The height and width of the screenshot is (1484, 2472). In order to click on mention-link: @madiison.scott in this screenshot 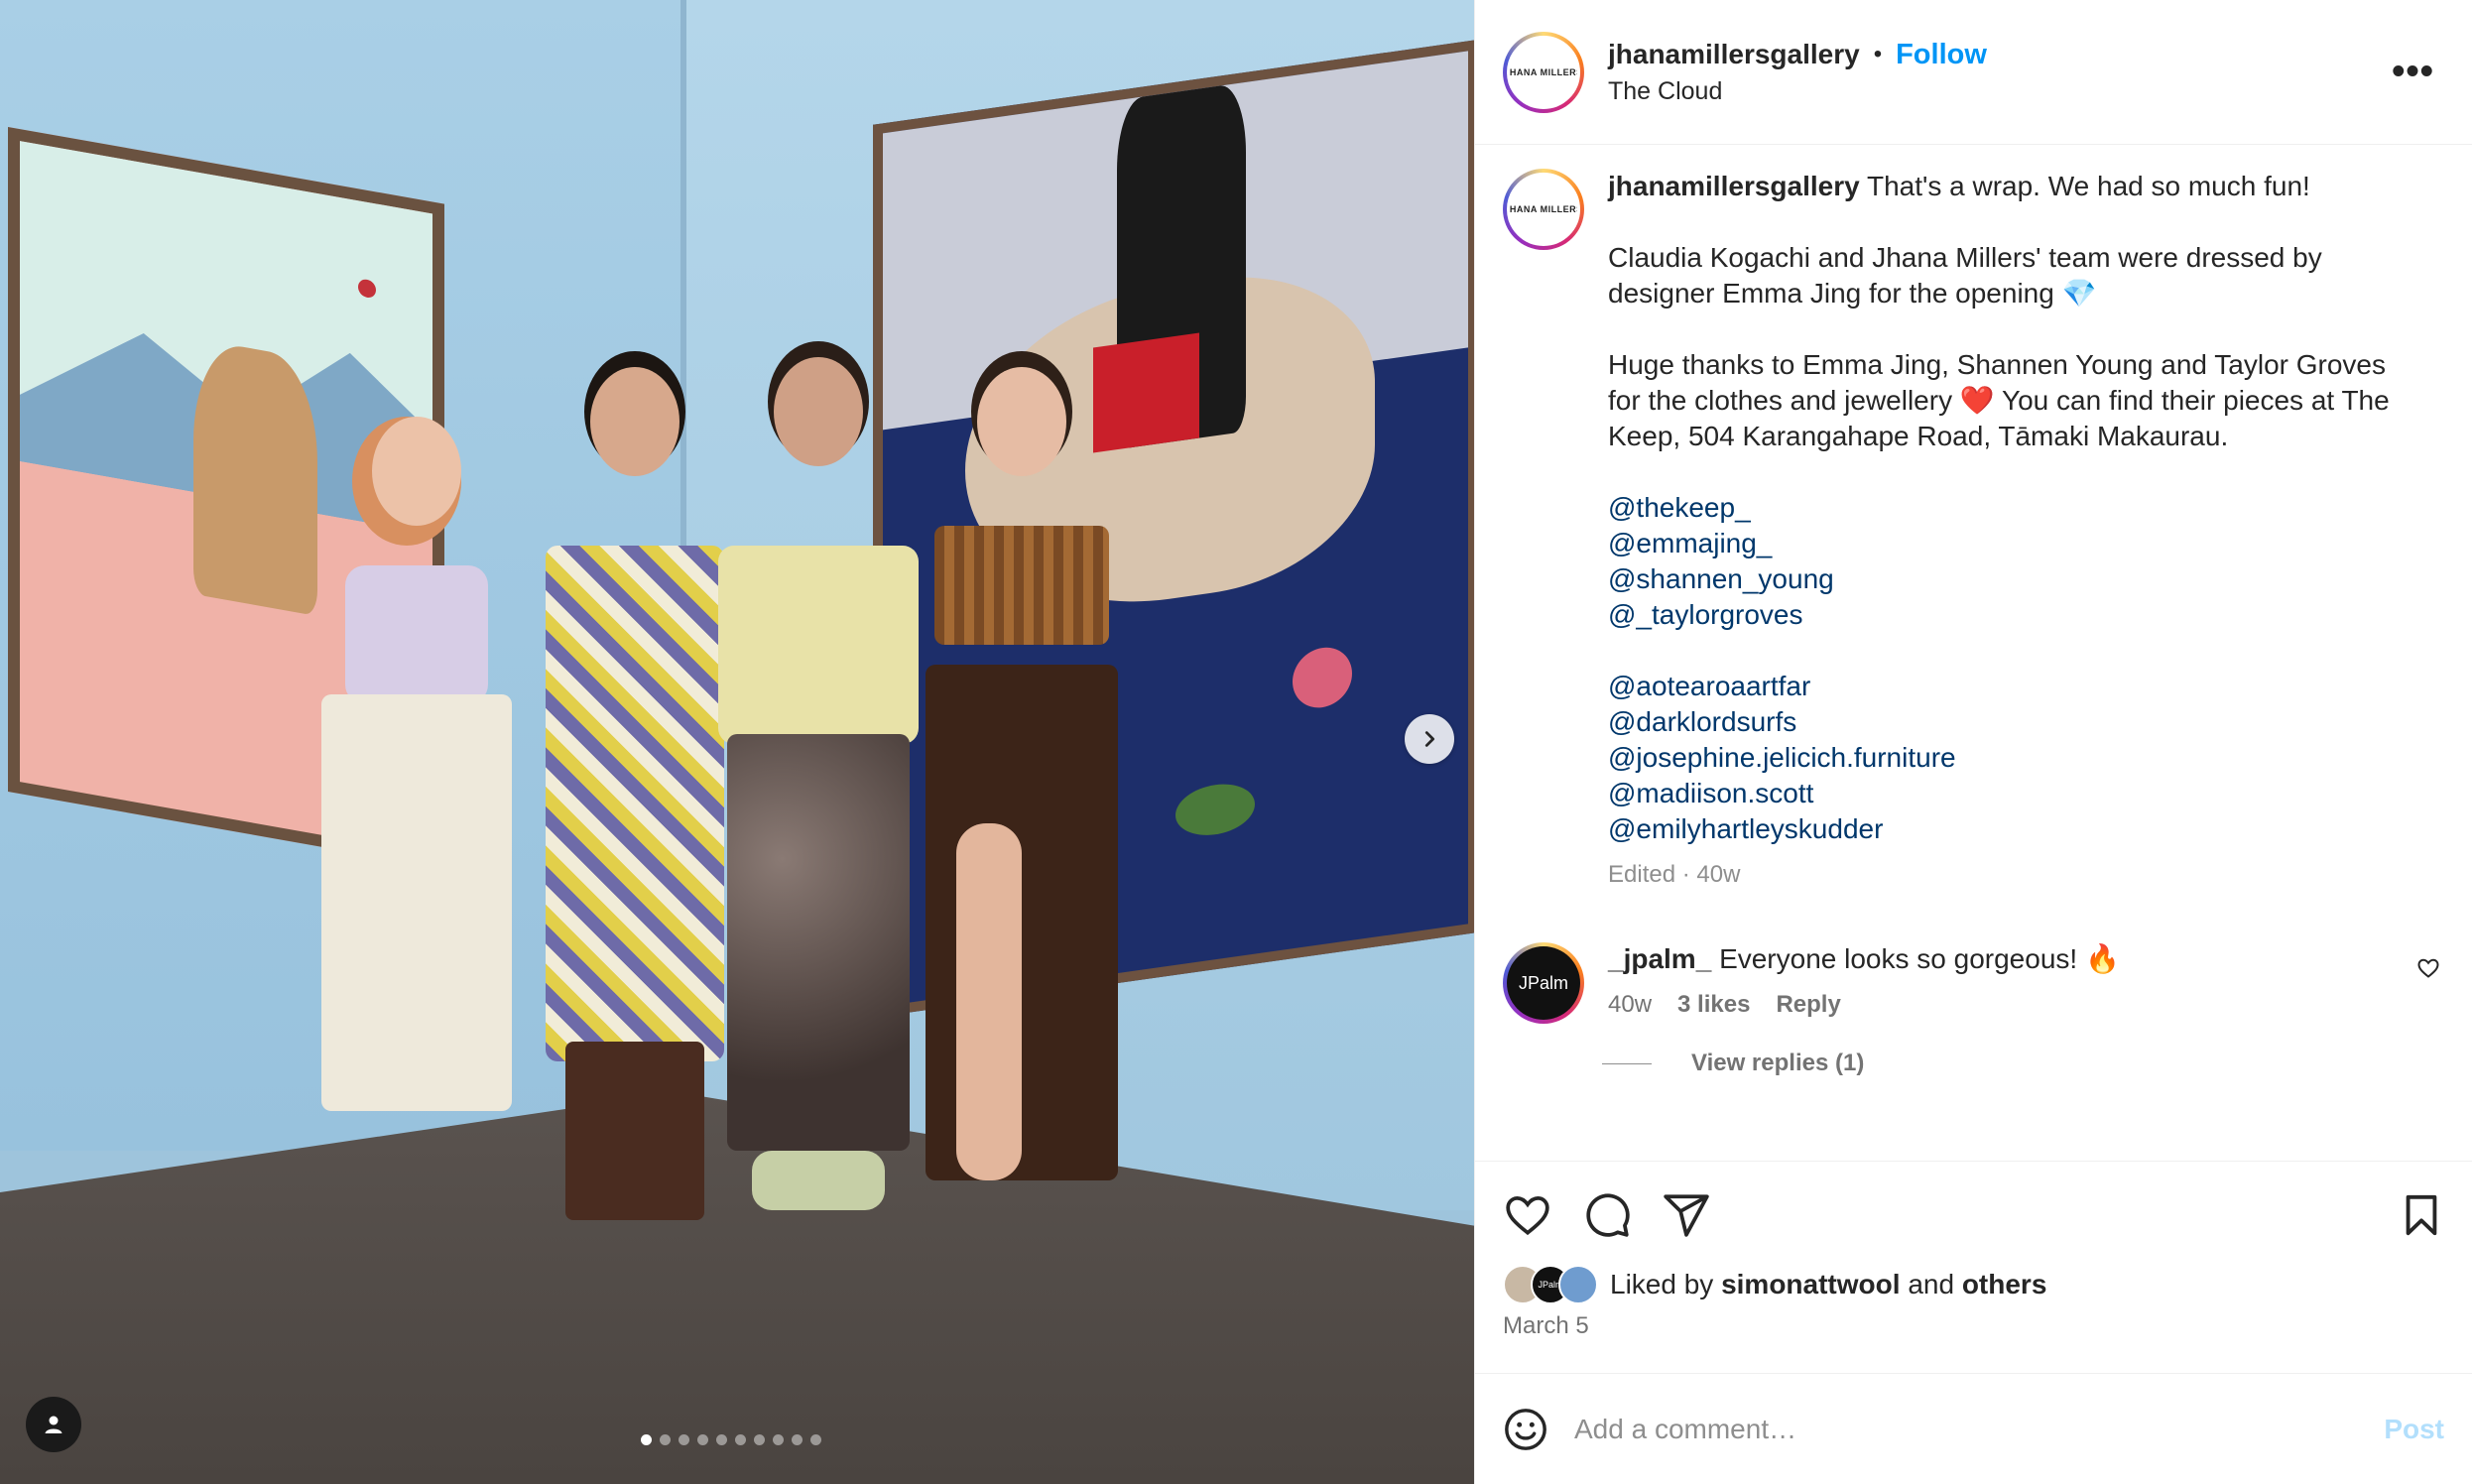, I will do `click(2014, 793)`.